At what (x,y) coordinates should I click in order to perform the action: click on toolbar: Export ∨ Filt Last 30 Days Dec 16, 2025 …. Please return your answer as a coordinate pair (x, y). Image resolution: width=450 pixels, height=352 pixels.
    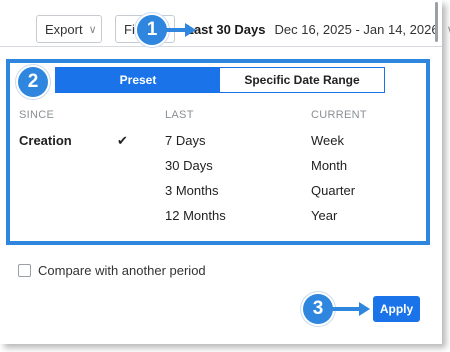
    Looking at the image, I should click on (225, 23).